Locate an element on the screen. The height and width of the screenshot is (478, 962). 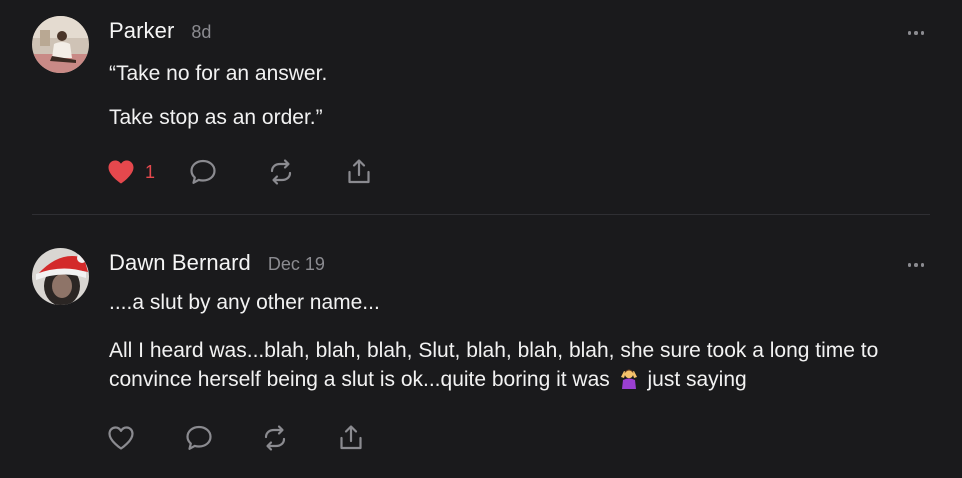
heart-filled-icon is located at coordinates (121, 172).